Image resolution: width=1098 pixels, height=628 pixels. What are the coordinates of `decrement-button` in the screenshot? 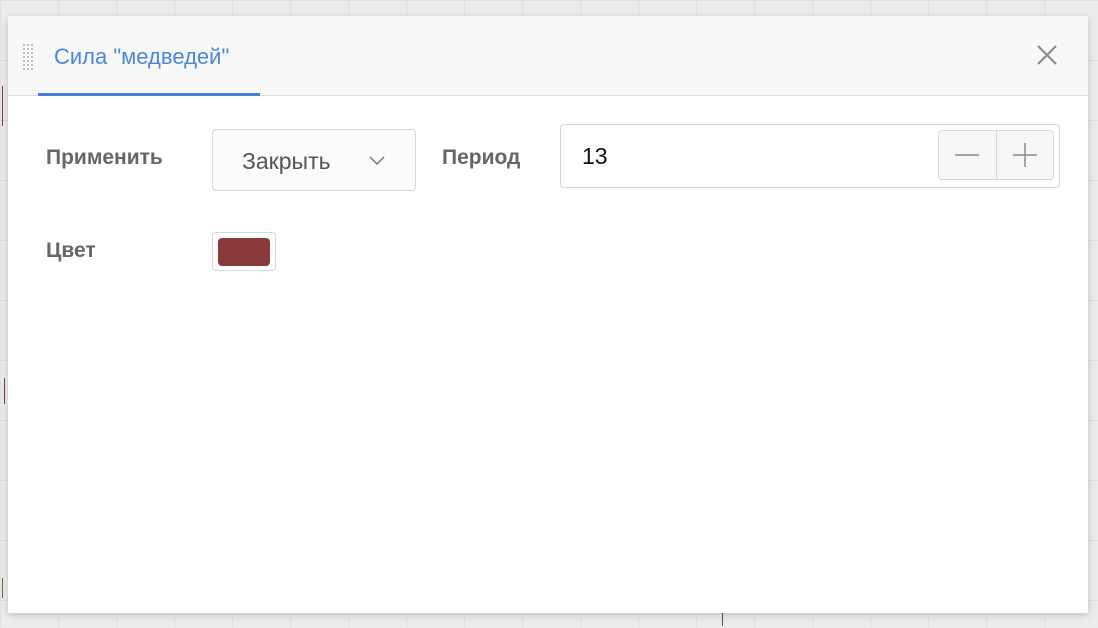 It's located at (967, 155).